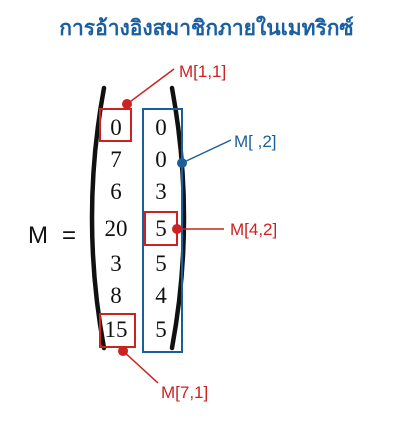 Image resolution: width=413 pixels, height=421 pixels. What do you see at coordinates (184, 392) in the screenshot?
I see `callout-label: M[7,1]` at bounding box center [184, 392].